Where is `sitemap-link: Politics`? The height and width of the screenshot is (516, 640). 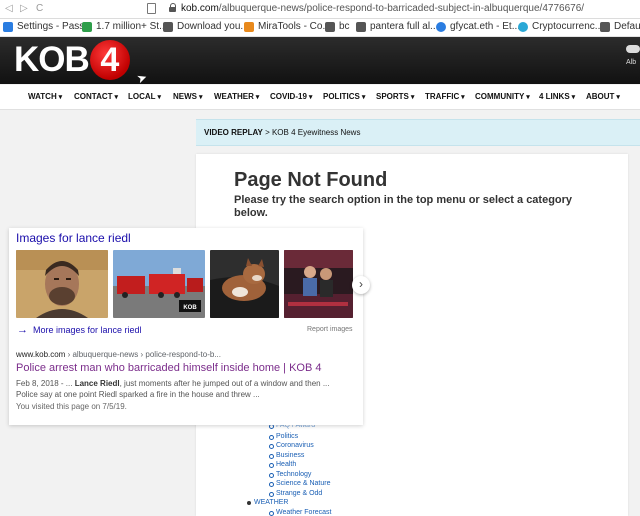 sitemap-link: Politics is located at coordinates (283, 436).